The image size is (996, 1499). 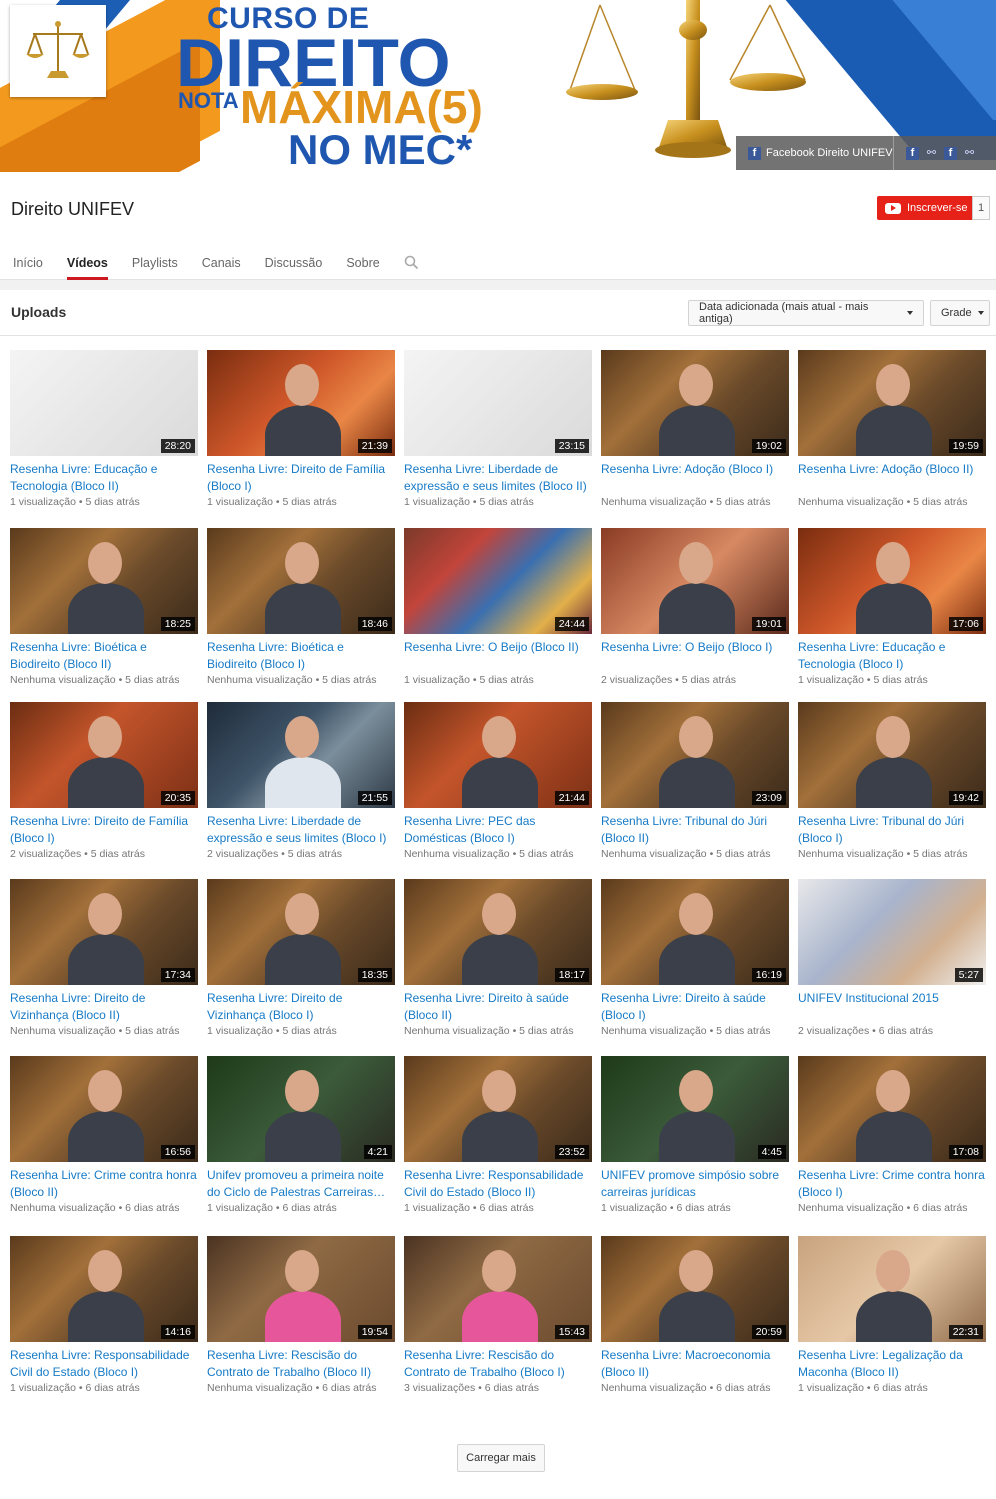 What do you see at coordinates (892, 755) in the screenshot?
I see `video-thumbnail: 19:42` at bounding box center [892, 755].